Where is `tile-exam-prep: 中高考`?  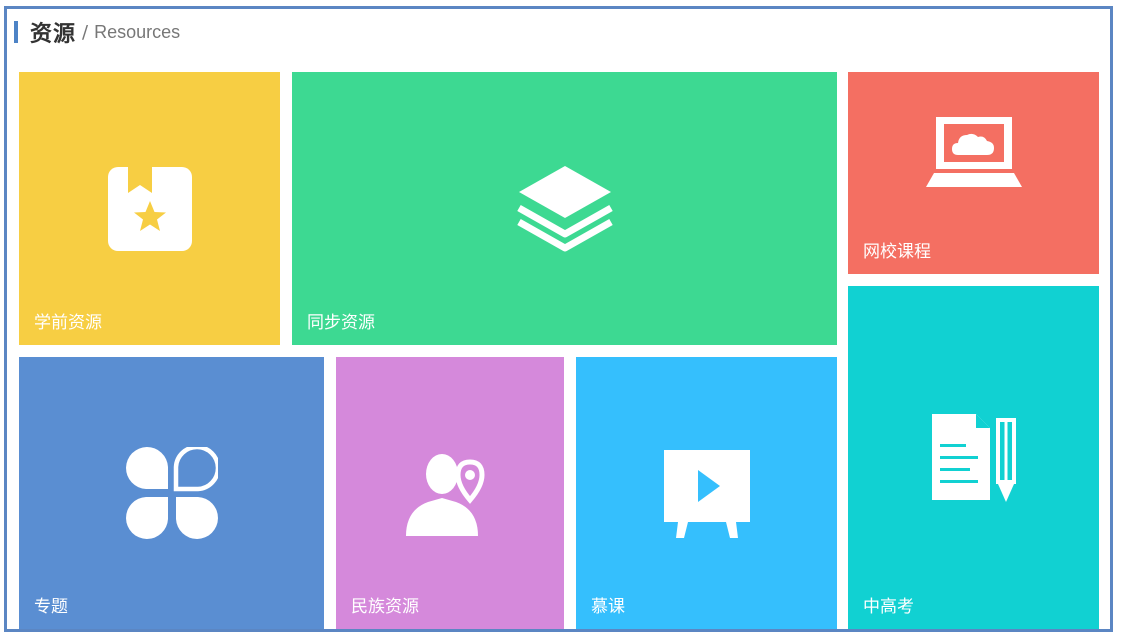
tile-exam-prep: 中高考 is located at coordinates (973, 457).